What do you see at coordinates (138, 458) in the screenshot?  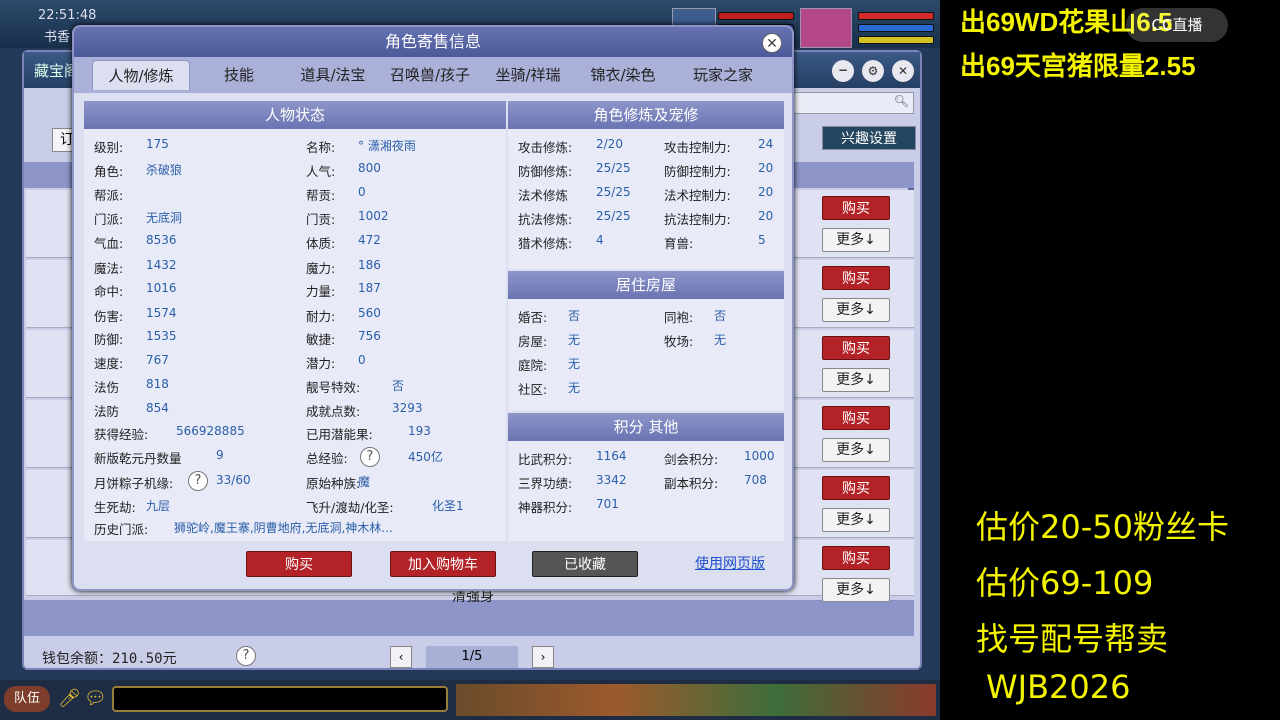 I see `status-label: 新版乾元丹数量` at bounding box center [138, 458].